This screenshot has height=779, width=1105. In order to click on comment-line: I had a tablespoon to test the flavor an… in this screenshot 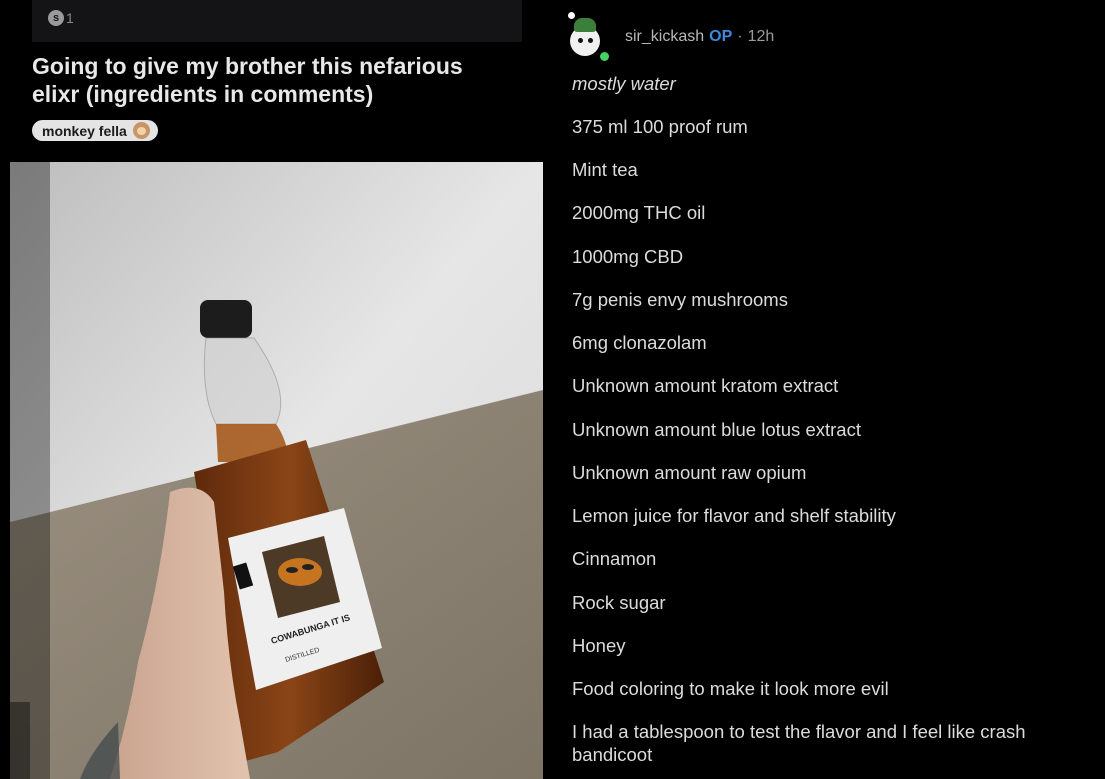, I will do `click(799, 743)`.